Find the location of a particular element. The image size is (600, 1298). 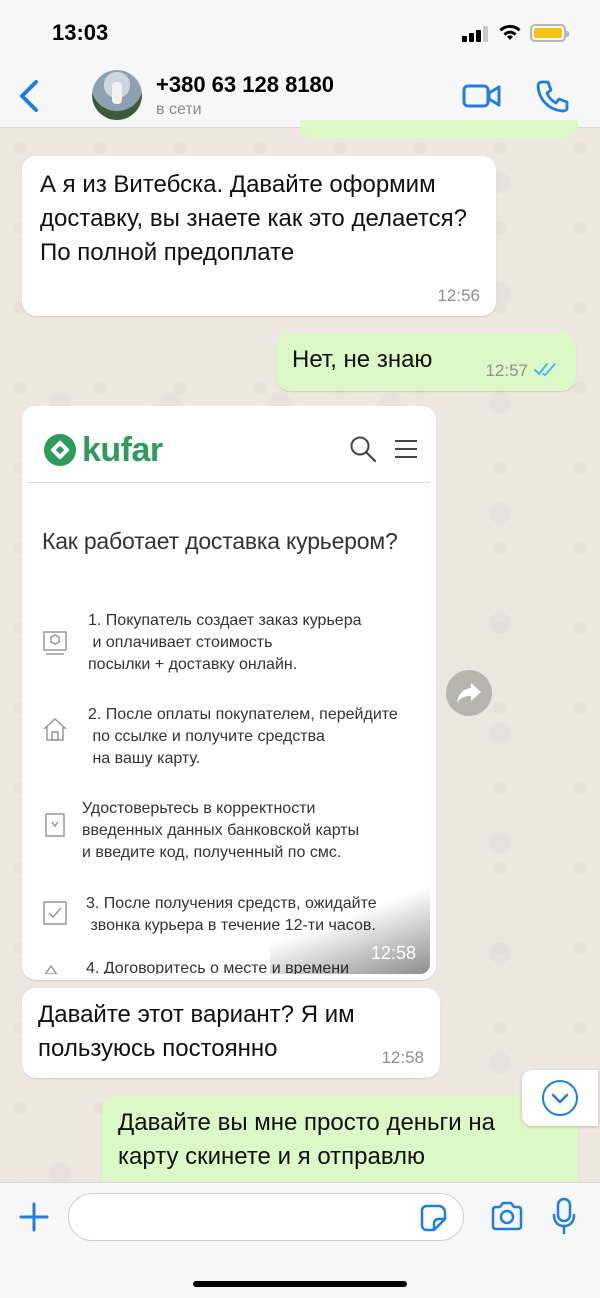

message-time: 12:58 is located at coordinates (402, 1057).